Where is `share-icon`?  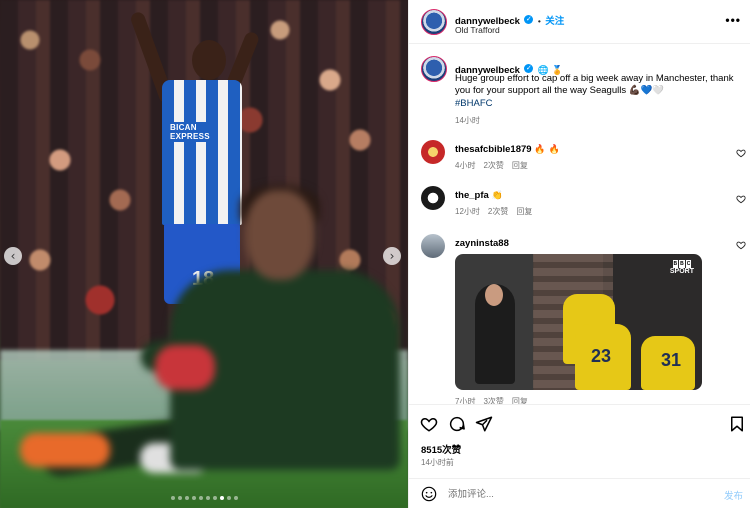 share-icon is located at coordinates (484, 424).